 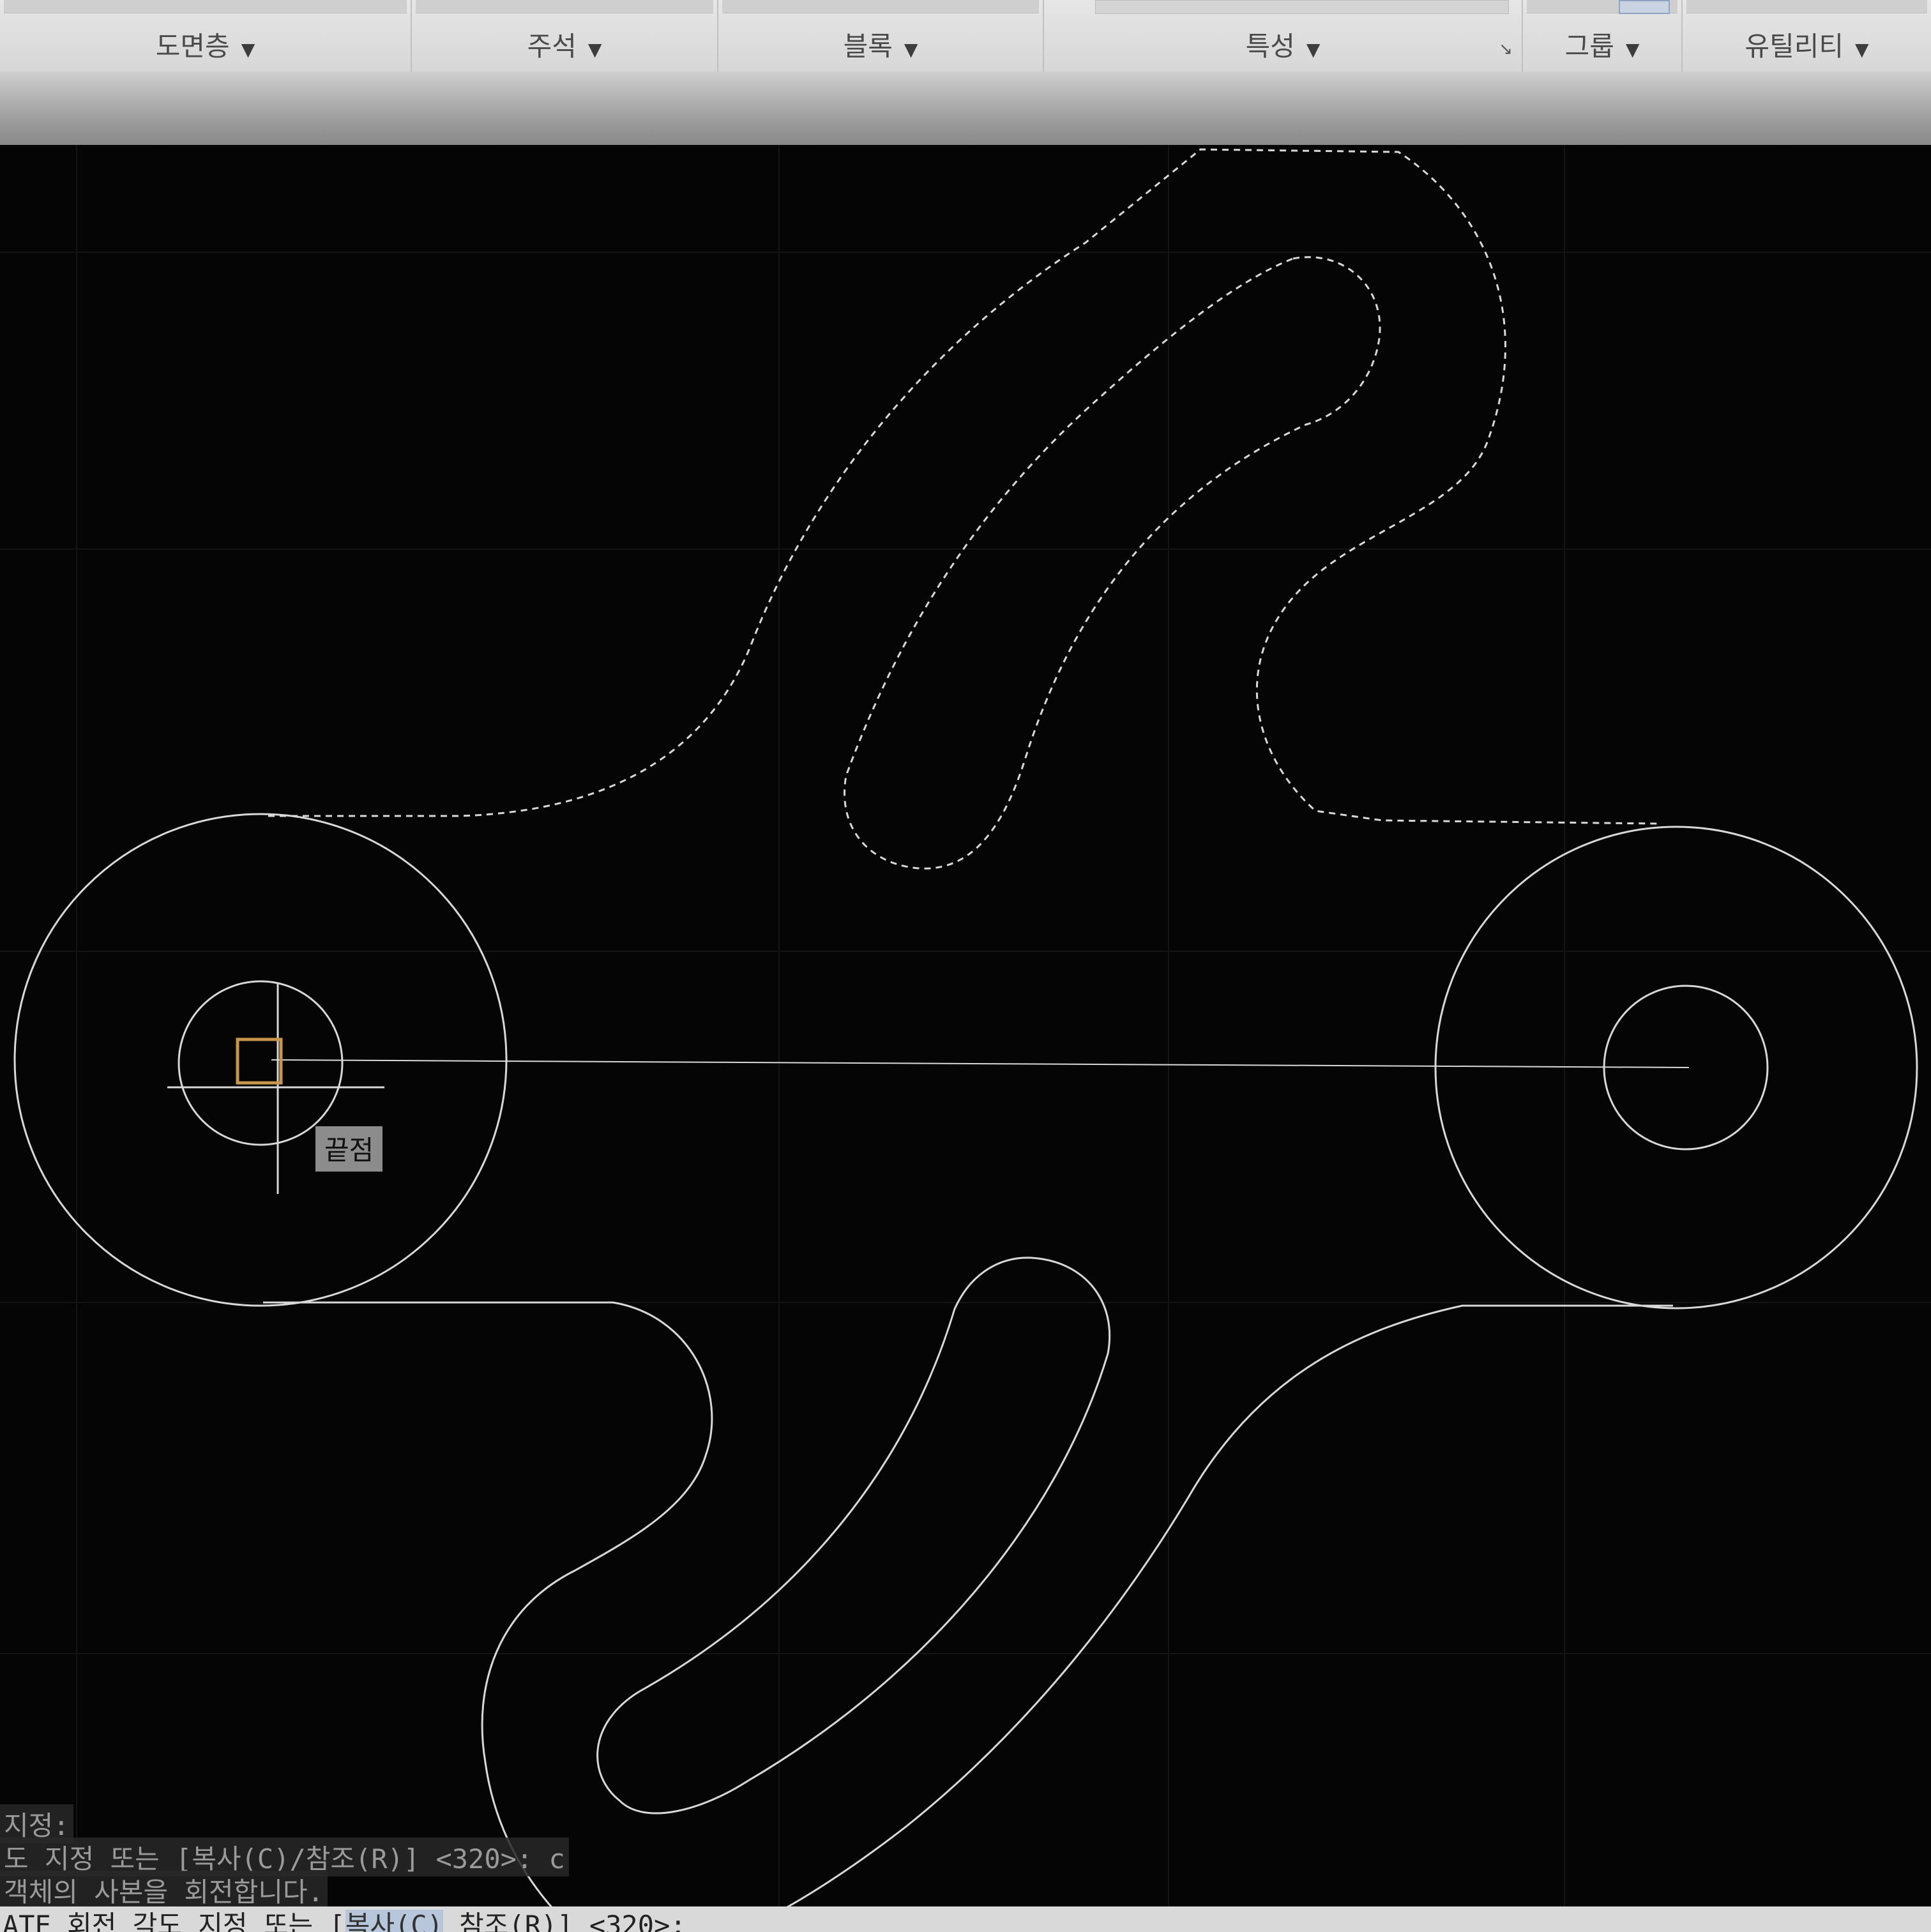 What do you see at coordinates (1270, 46) in the screenshot?
I see `panel-title-properties-label: 특성` at bounding box center [1270, 46].